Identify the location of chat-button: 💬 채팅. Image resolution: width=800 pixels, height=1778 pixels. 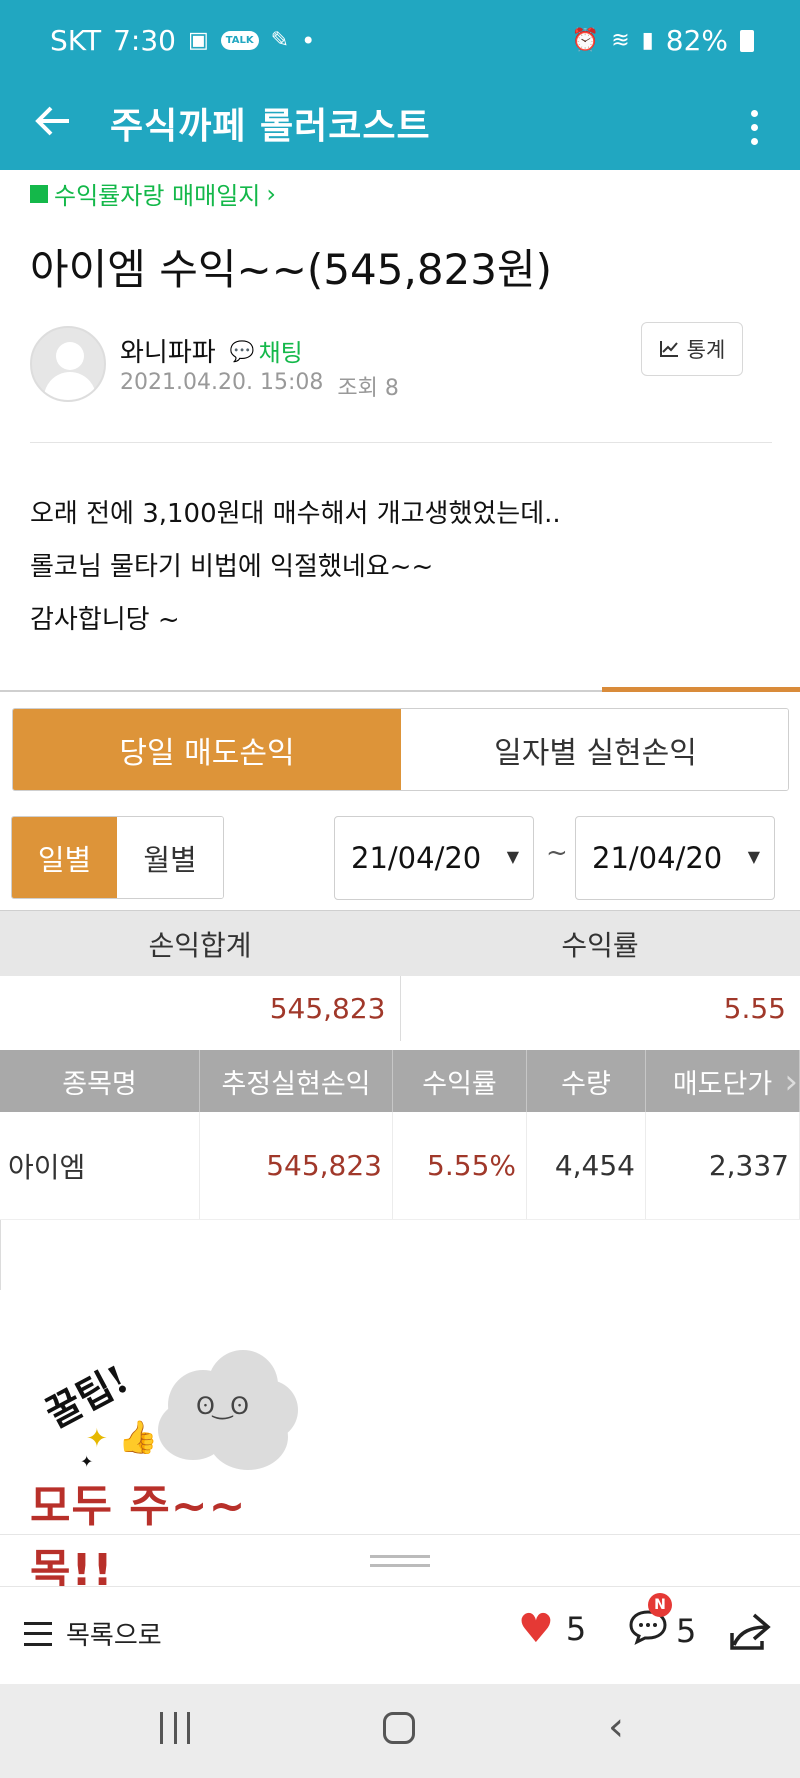
(266, 350).